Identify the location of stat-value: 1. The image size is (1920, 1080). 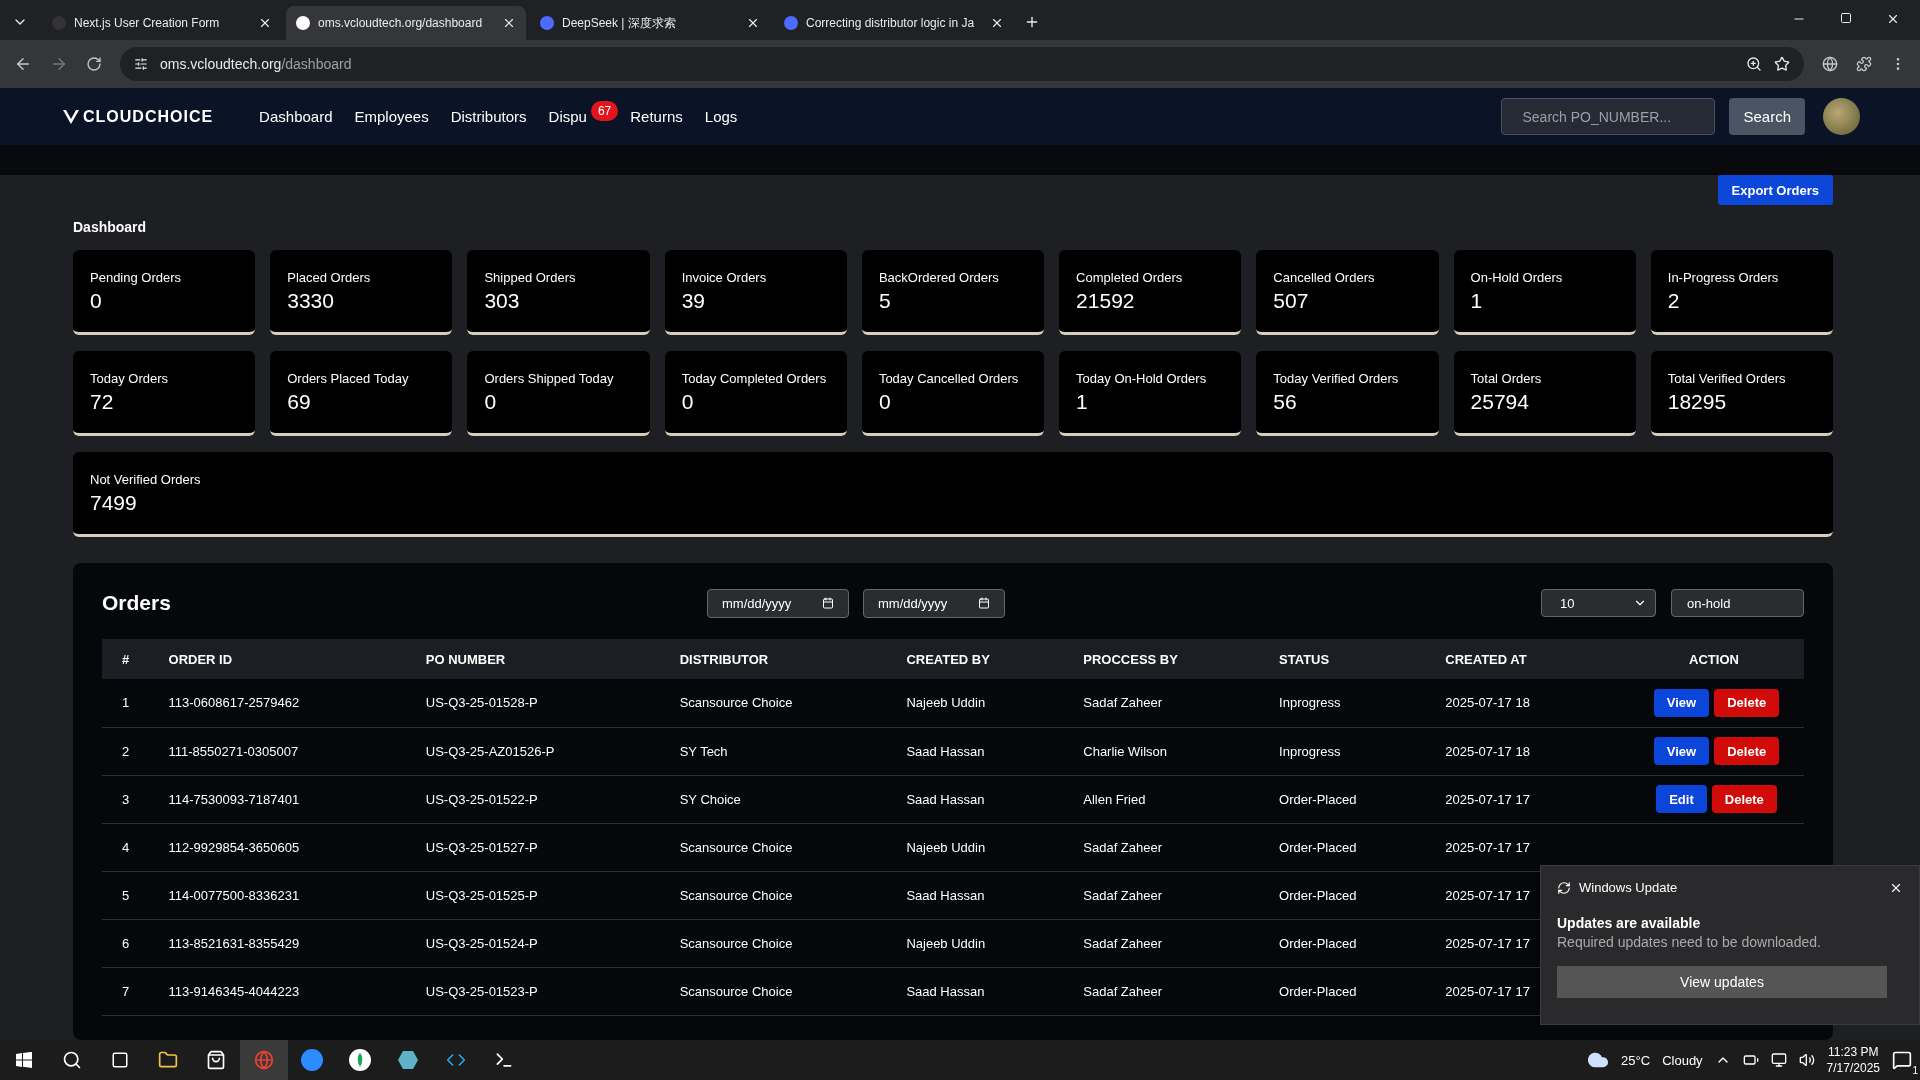
(1082, 402).